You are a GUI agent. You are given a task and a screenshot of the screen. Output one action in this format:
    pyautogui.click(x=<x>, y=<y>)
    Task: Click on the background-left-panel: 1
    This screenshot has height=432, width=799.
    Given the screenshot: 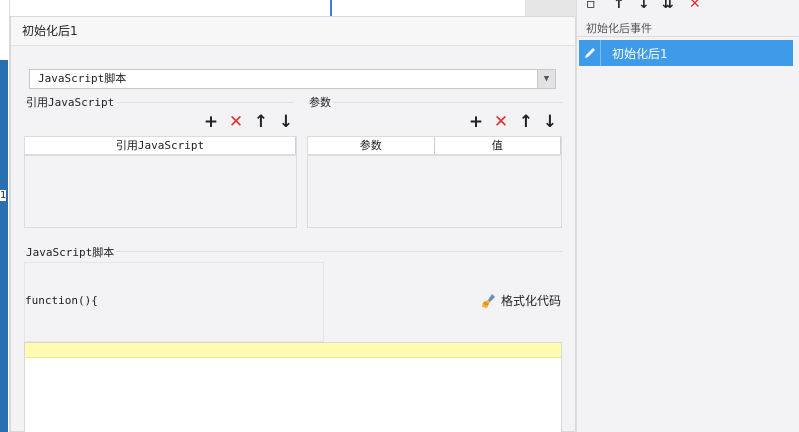 What is the action you would take?
    pyautogui.click(x=5, y=216)
    